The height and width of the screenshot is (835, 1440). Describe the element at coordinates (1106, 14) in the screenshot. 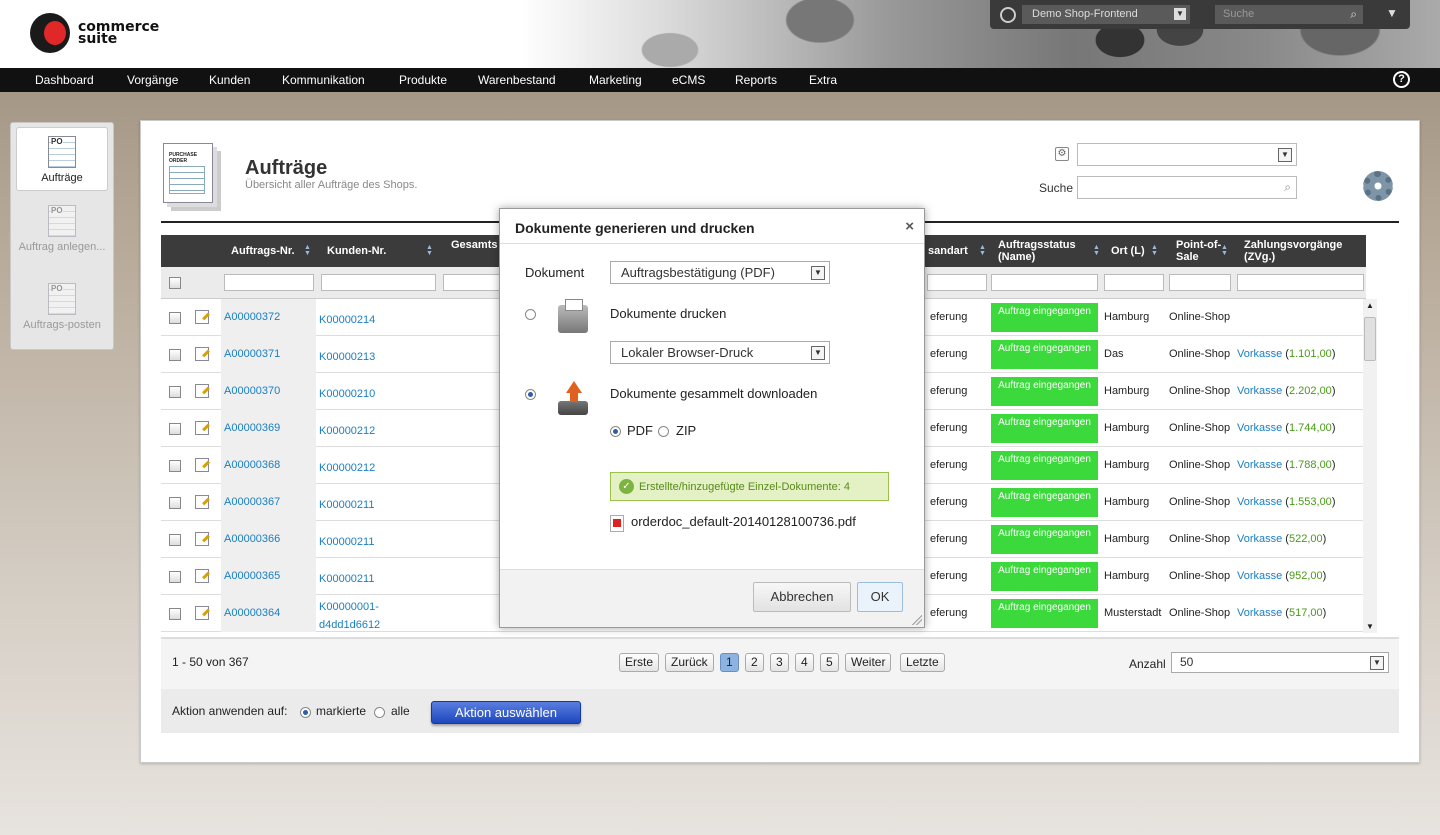

I see `shop-select: Demo Shop-Frontend ▼` at that location.